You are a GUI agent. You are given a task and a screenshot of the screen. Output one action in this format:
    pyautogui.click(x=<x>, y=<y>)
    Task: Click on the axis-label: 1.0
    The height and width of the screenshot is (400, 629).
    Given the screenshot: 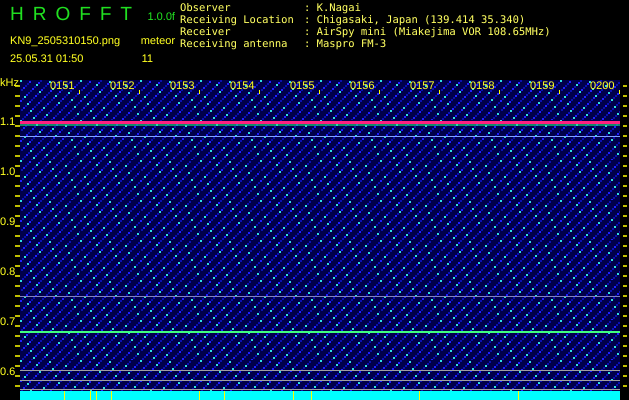 What is the action you would take?
    pyautogui.click(x=8, y=172)
    